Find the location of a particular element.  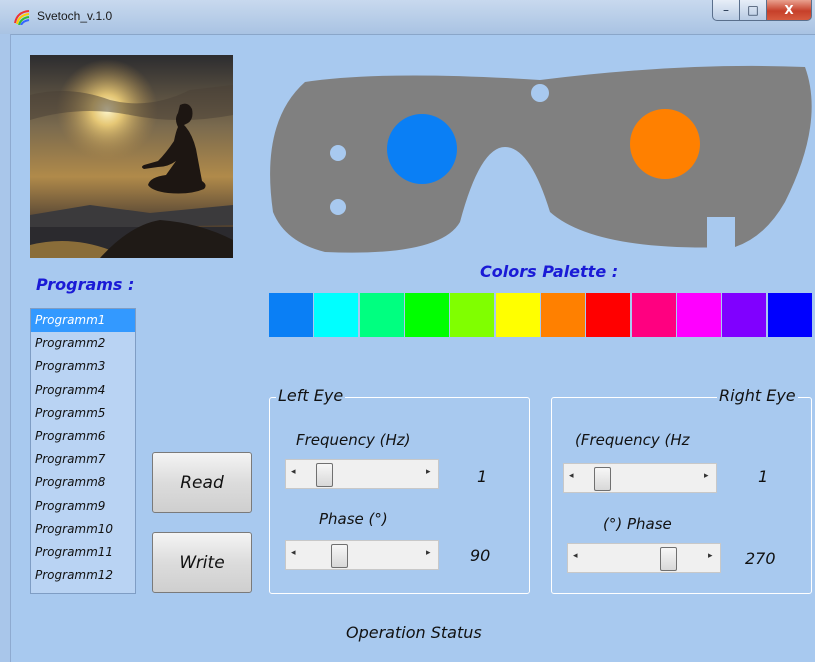

right-frequency-slider: ◂ ▸ is located at coordinates (640, 478).